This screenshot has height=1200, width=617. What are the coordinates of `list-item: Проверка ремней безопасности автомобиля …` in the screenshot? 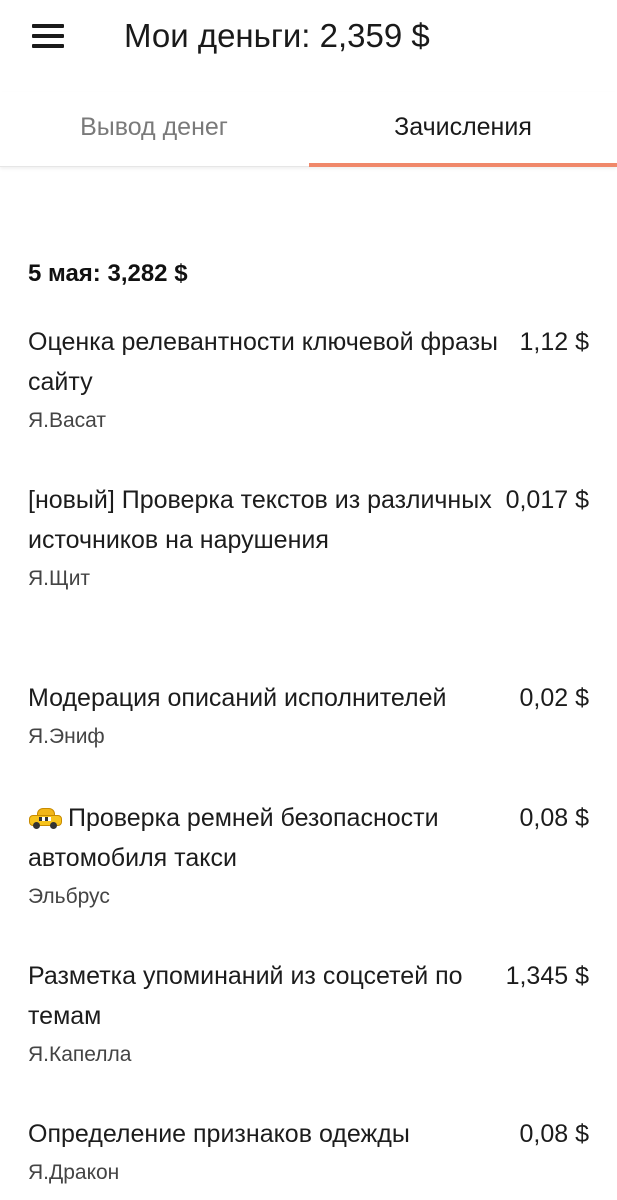 It's located at (308, 877).